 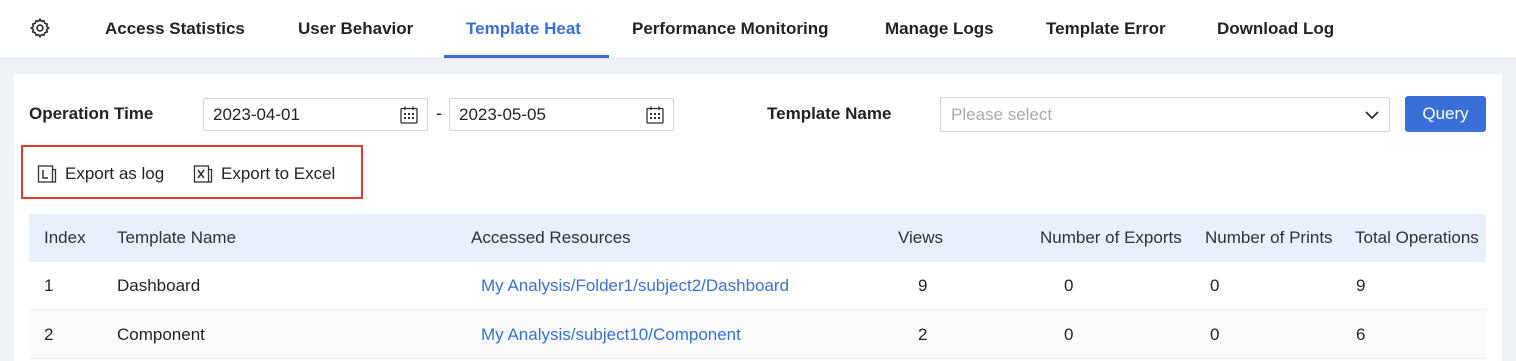 I want to click on row-total-operations: 6, so click(x=1361, y=334).